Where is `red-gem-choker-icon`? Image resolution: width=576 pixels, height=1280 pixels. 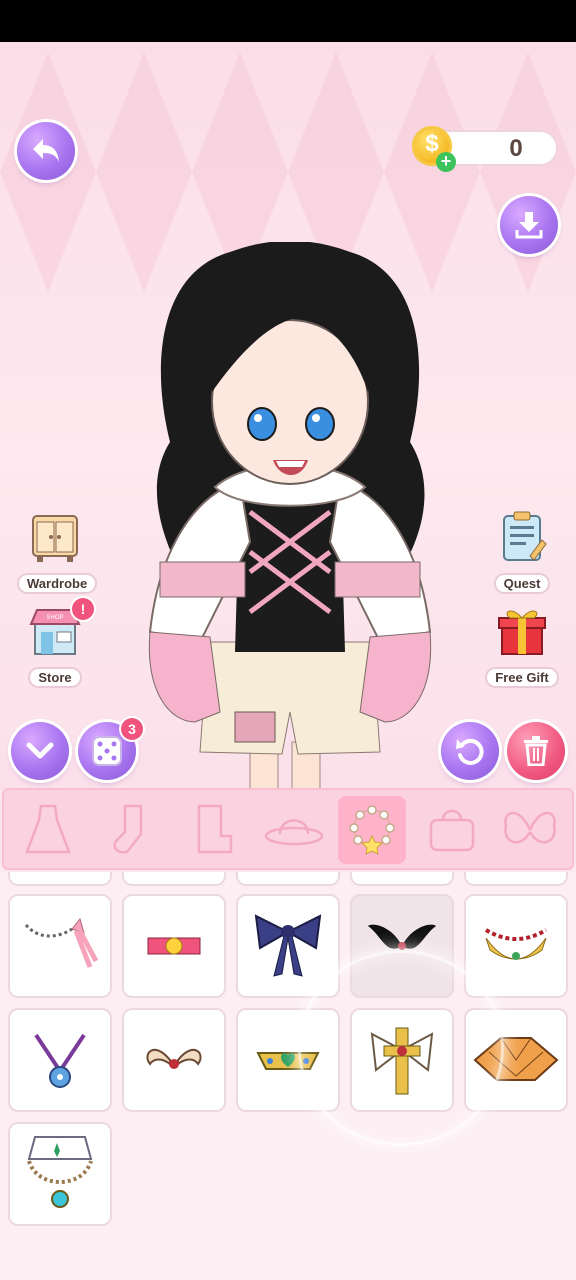
red-gem-choker-icon is located at coordinates (174, 946).